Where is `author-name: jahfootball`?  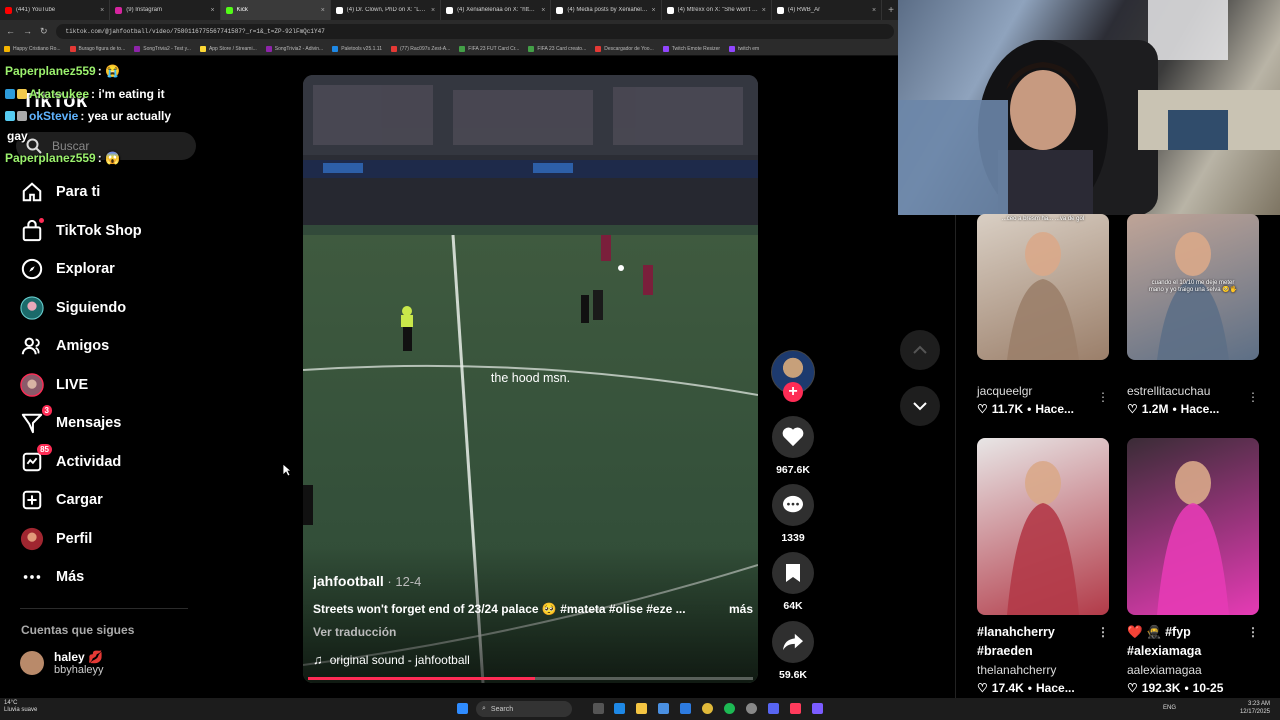 author-name: jahfootball is located at coordinates (348, 581).